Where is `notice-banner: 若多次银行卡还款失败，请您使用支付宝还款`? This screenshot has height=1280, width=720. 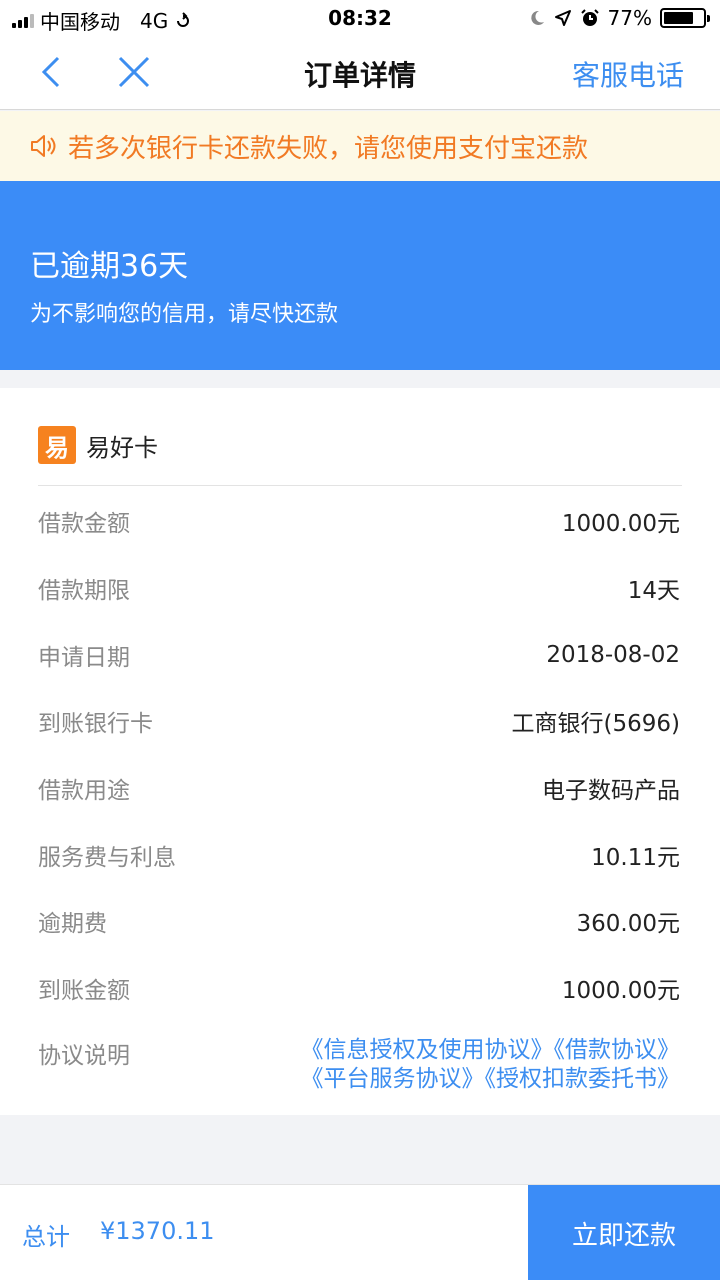
notice-banner: 若多次银行卡还款失败，请您使用支付宝还款 is located at coordinates (360, 146).